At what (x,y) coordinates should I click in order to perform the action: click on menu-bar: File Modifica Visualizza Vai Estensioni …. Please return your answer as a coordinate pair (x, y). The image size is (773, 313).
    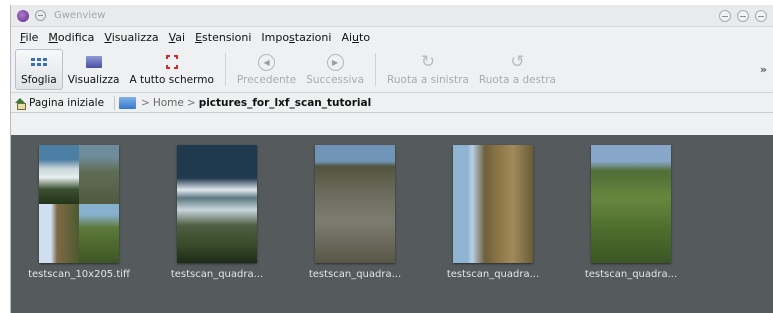
    Looking at the image, I should click on (392, 37).